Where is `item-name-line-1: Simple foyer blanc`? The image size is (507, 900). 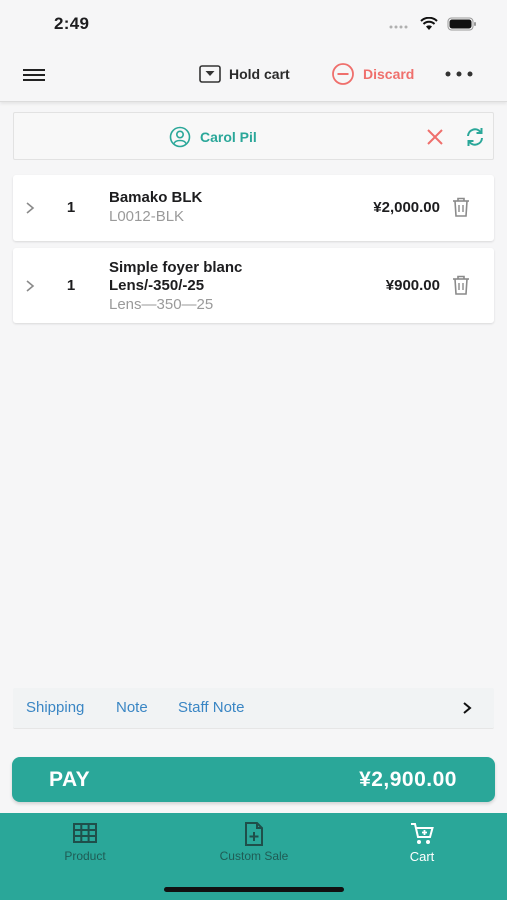 item-name-line-1: Simple foyer blanc is located at coordinates (176, 267).